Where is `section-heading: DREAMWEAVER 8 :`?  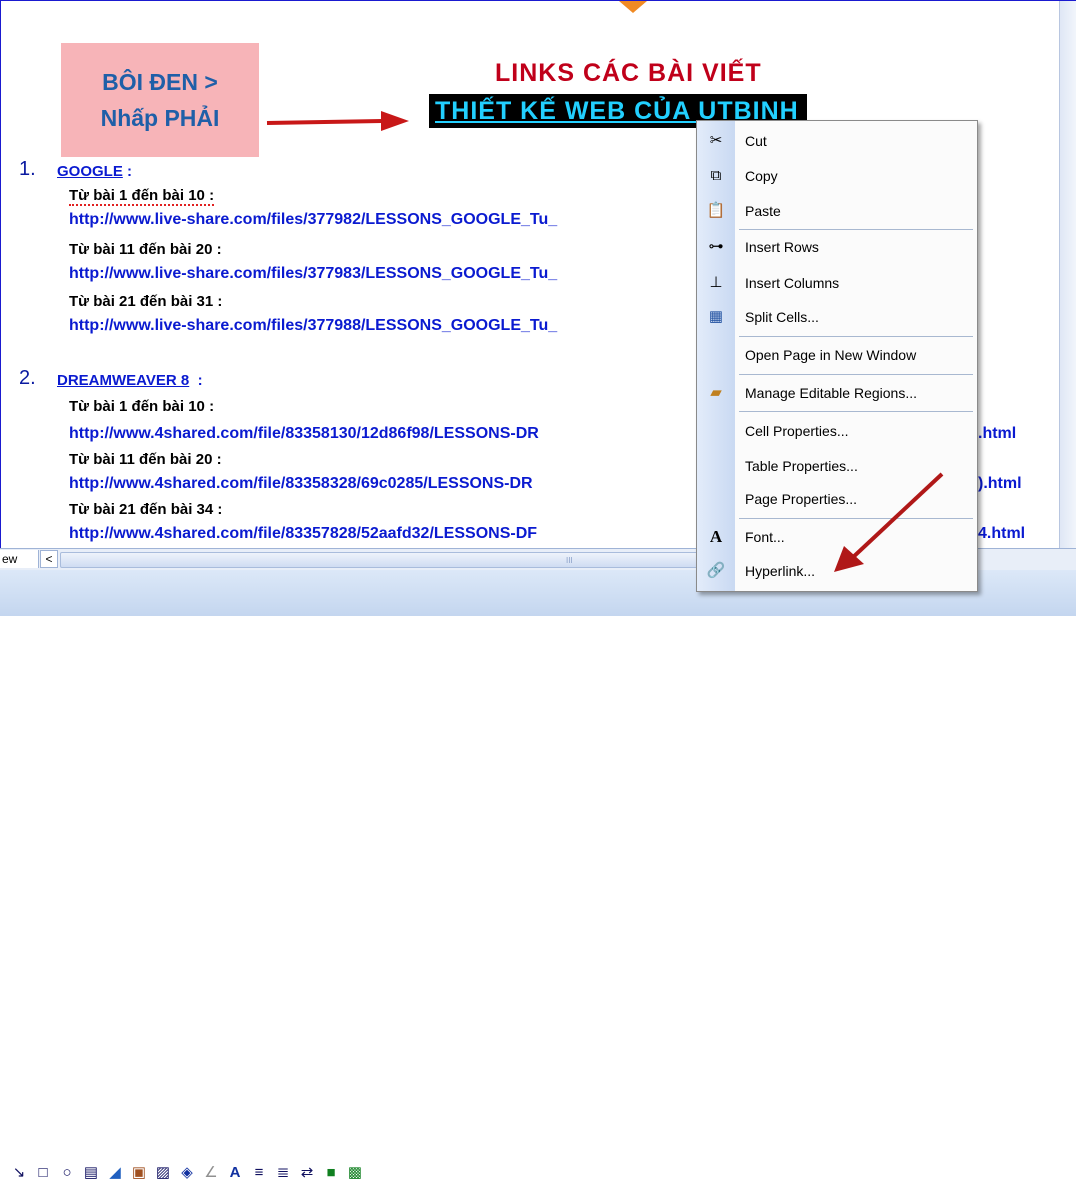
section-heading: DREAMWEAVER 8 : is located at coordinates (130, 381).